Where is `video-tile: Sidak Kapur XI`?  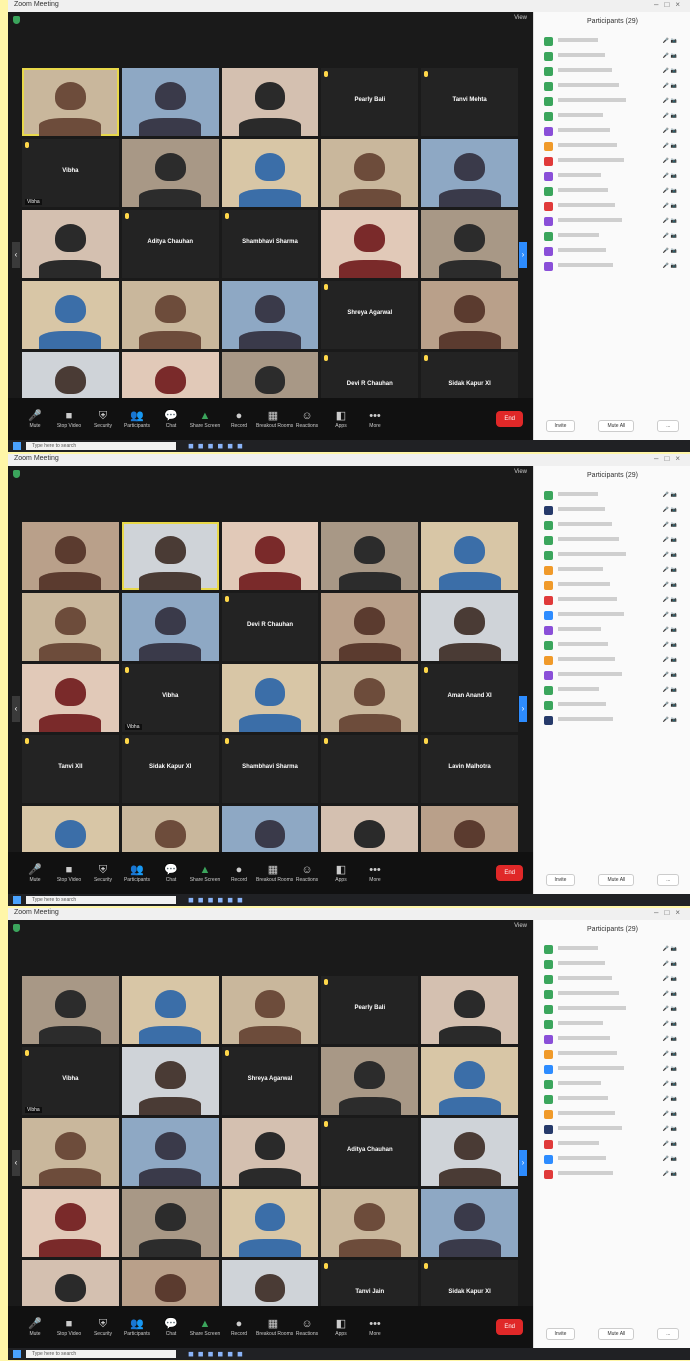
video-tile: Sidak Kapur XI is located at coordinates (170, 769).